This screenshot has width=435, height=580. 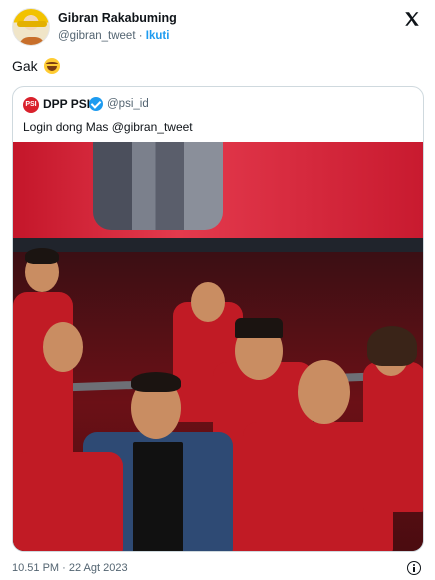 I want to click on spectator-center-shirt, so click(x=158, y=496).